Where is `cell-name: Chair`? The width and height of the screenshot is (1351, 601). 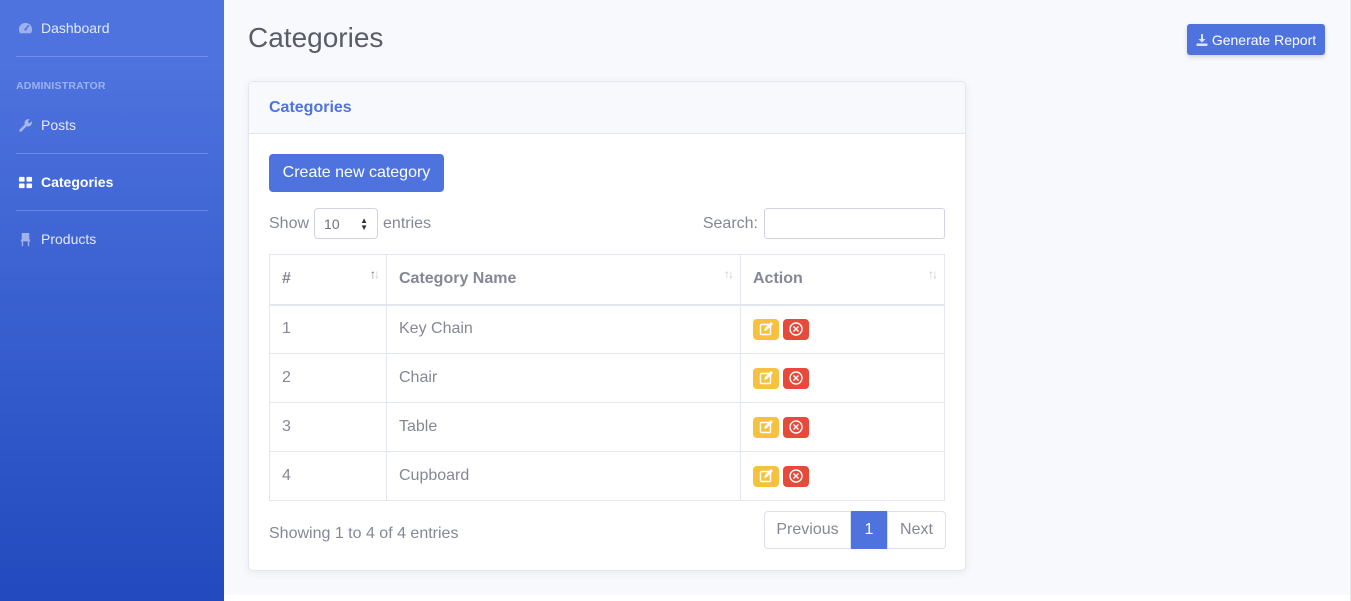 cell-name: Chair is located at coordinates (563, 378).